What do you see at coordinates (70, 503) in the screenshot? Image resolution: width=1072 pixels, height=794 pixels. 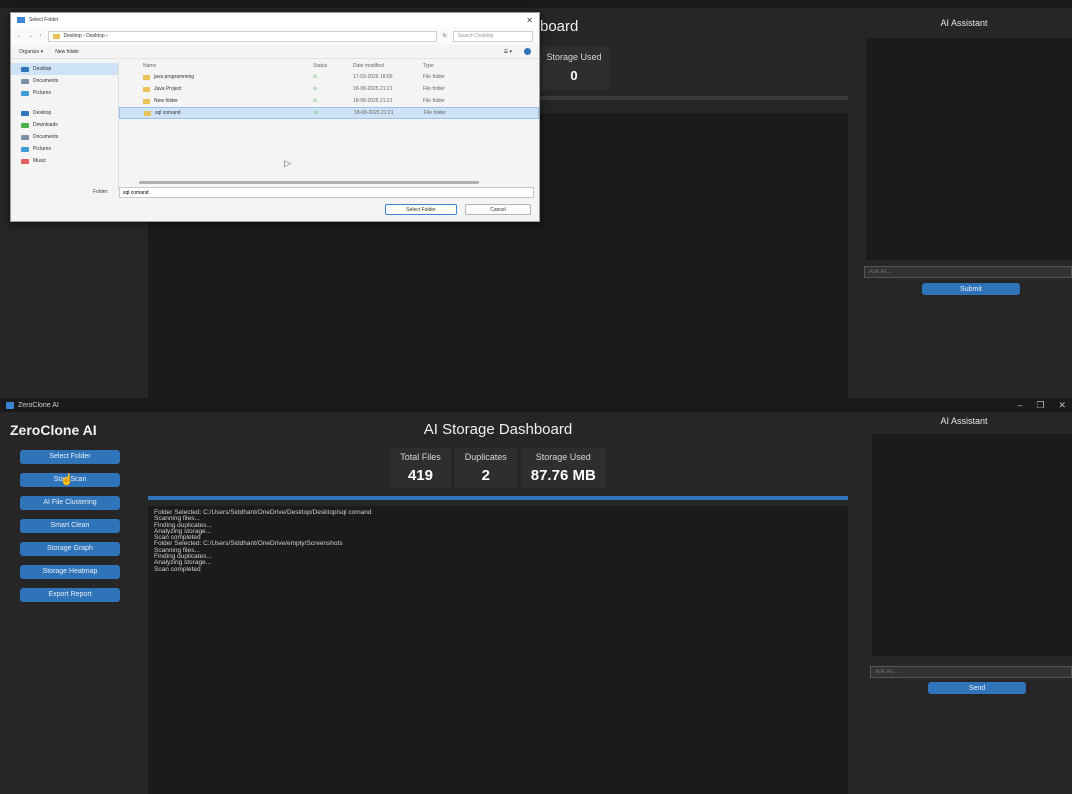 I see `ai-file-clustering-button: AI File Clustering` at bounding box center [70, 503].